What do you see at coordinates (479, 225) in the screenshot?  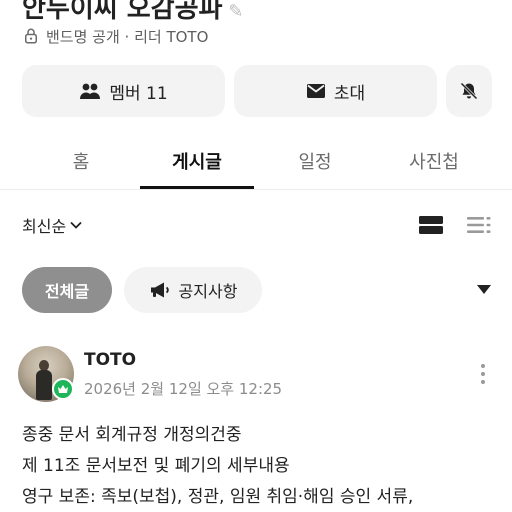 I see `list-view-icon` at bounding box center [479, 225].